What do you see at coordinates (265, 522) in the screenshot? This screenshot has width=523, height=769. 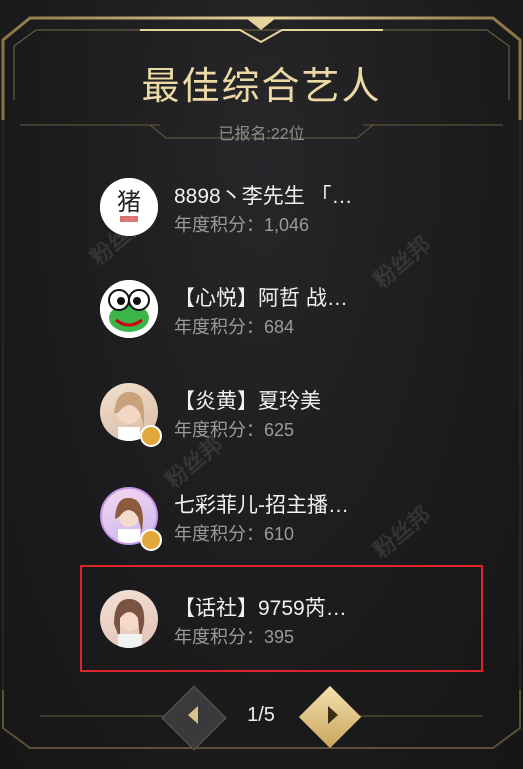 I see `artist-row-4: 七彩菲儿-招主播… 年度积分：610` at bounding box center [265, 522].